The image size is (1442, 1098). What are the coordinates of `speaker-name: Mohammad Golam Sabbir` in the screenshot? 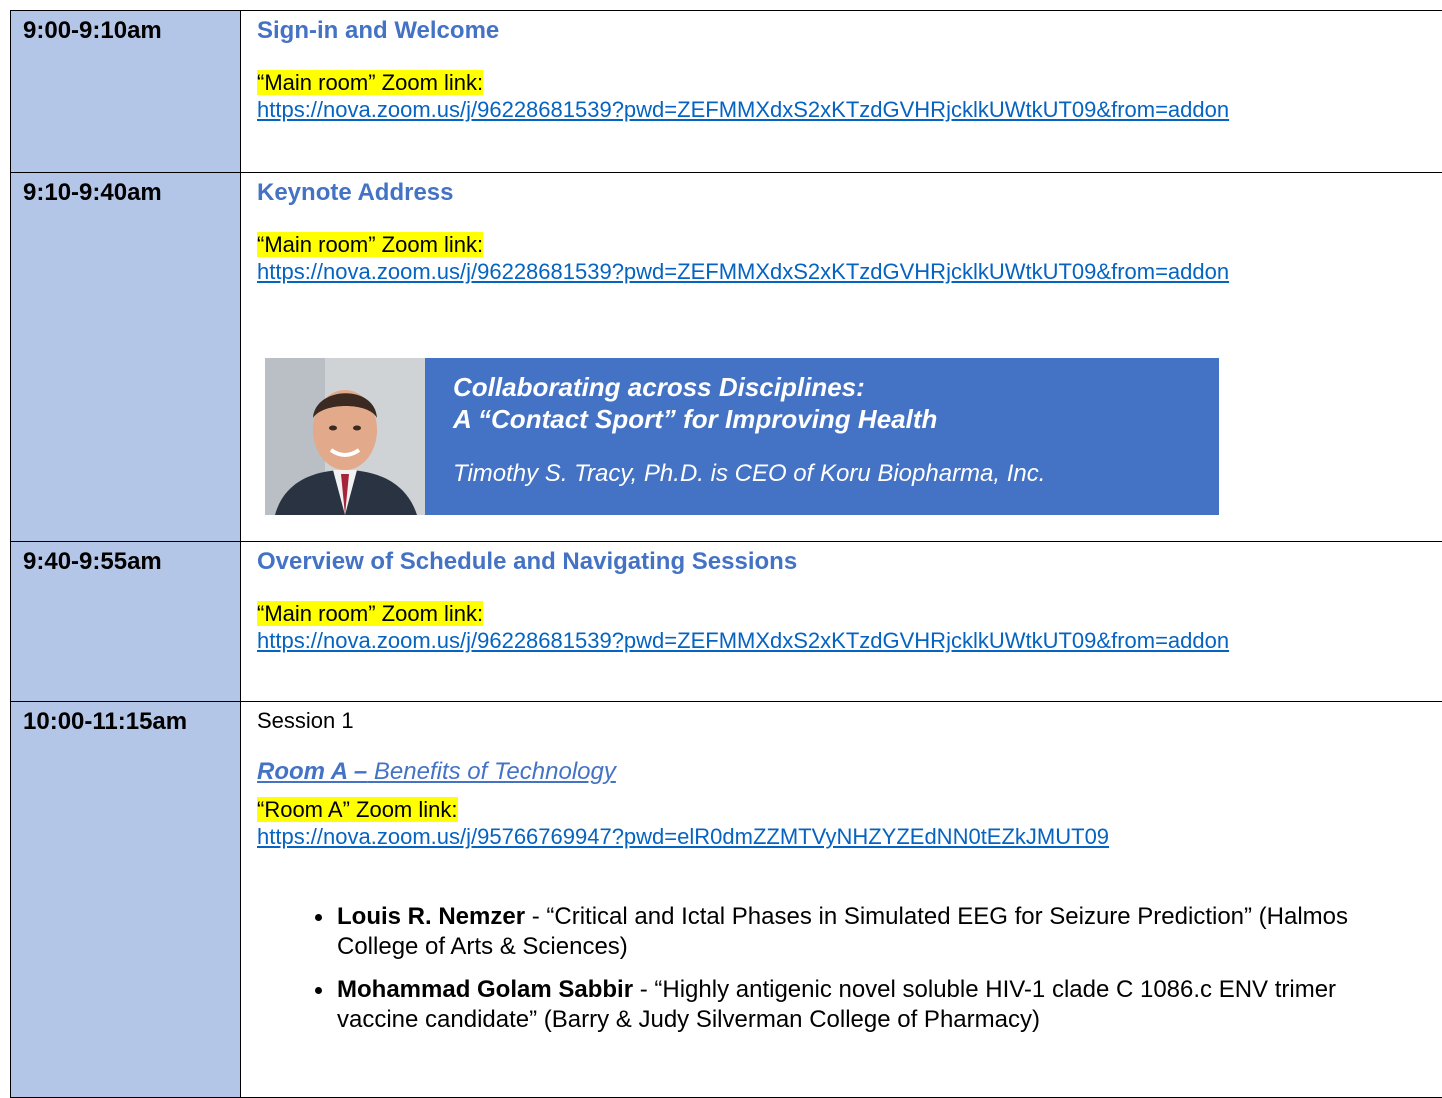 It's located at (485, 989).